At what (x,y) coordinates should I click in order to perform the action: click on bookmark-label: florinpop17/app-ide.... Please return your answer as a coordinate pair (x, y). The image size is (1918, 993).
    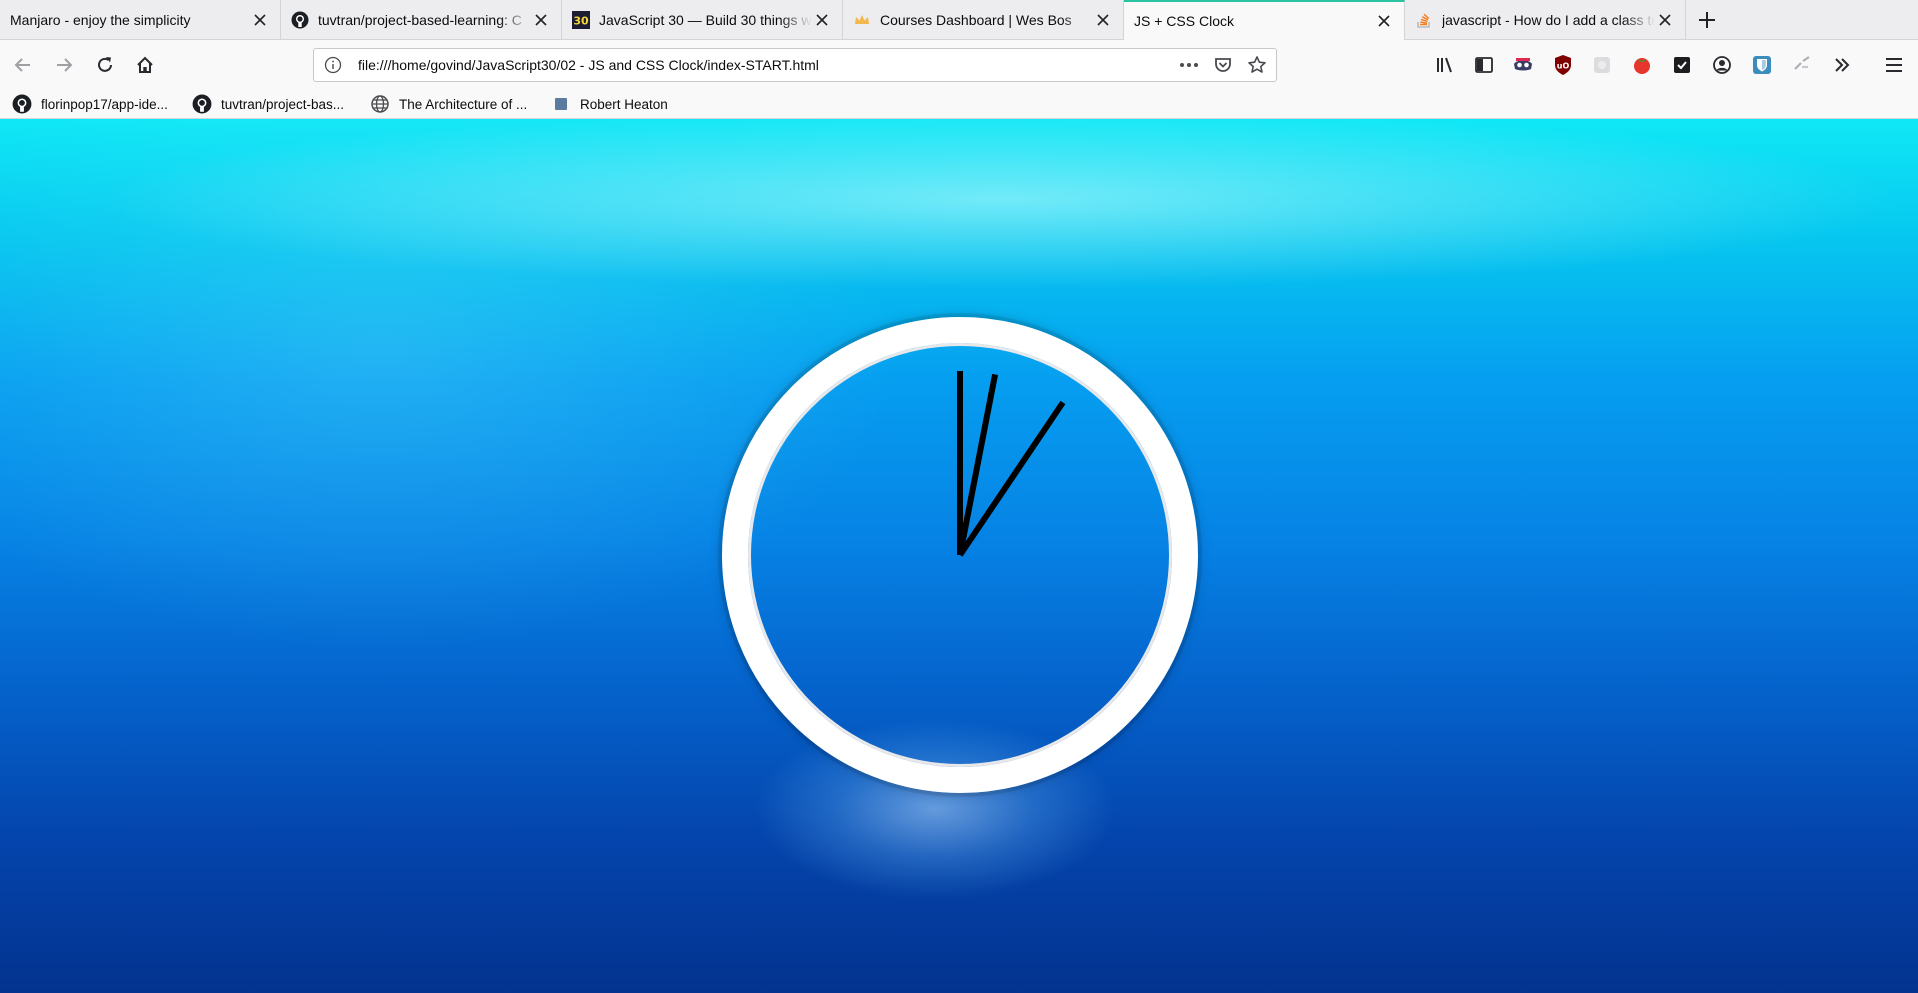
    Looking at the image, I should click on (104, 104).